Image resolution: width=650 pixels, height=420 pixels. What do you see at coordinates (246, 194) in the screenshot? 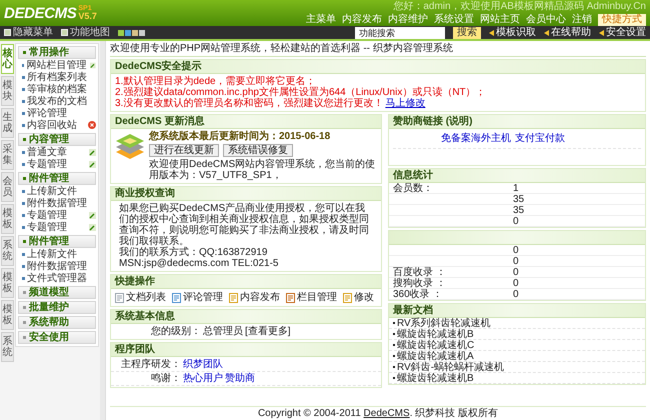
I see `section-header: 商业授权查询` at bounding box center [246, 194].